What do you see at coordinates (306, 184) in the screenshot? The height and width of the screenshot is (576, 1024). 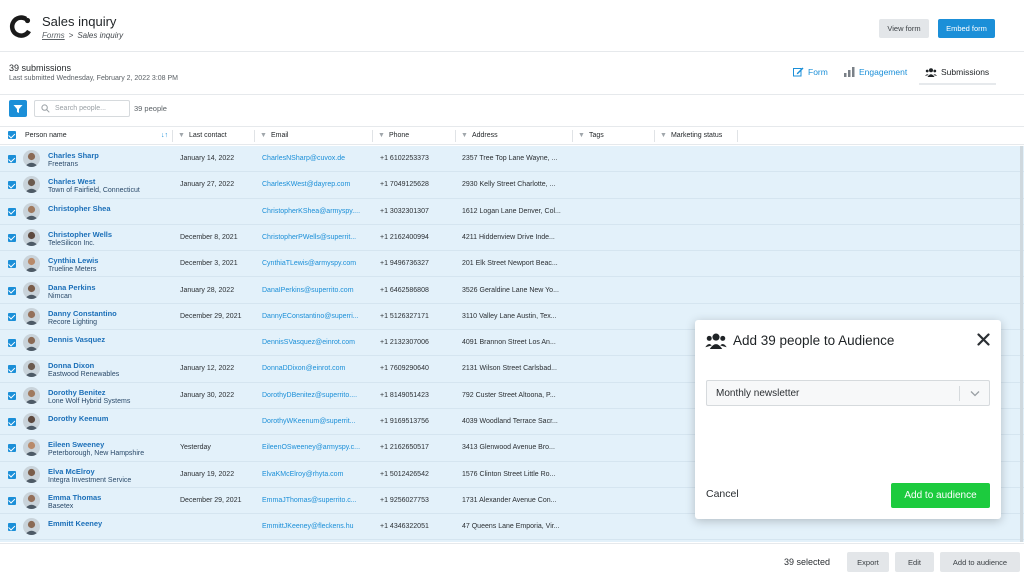 I see `email-cell: CharlesKWest@dayrep.com` at bounding box center [306, 184].